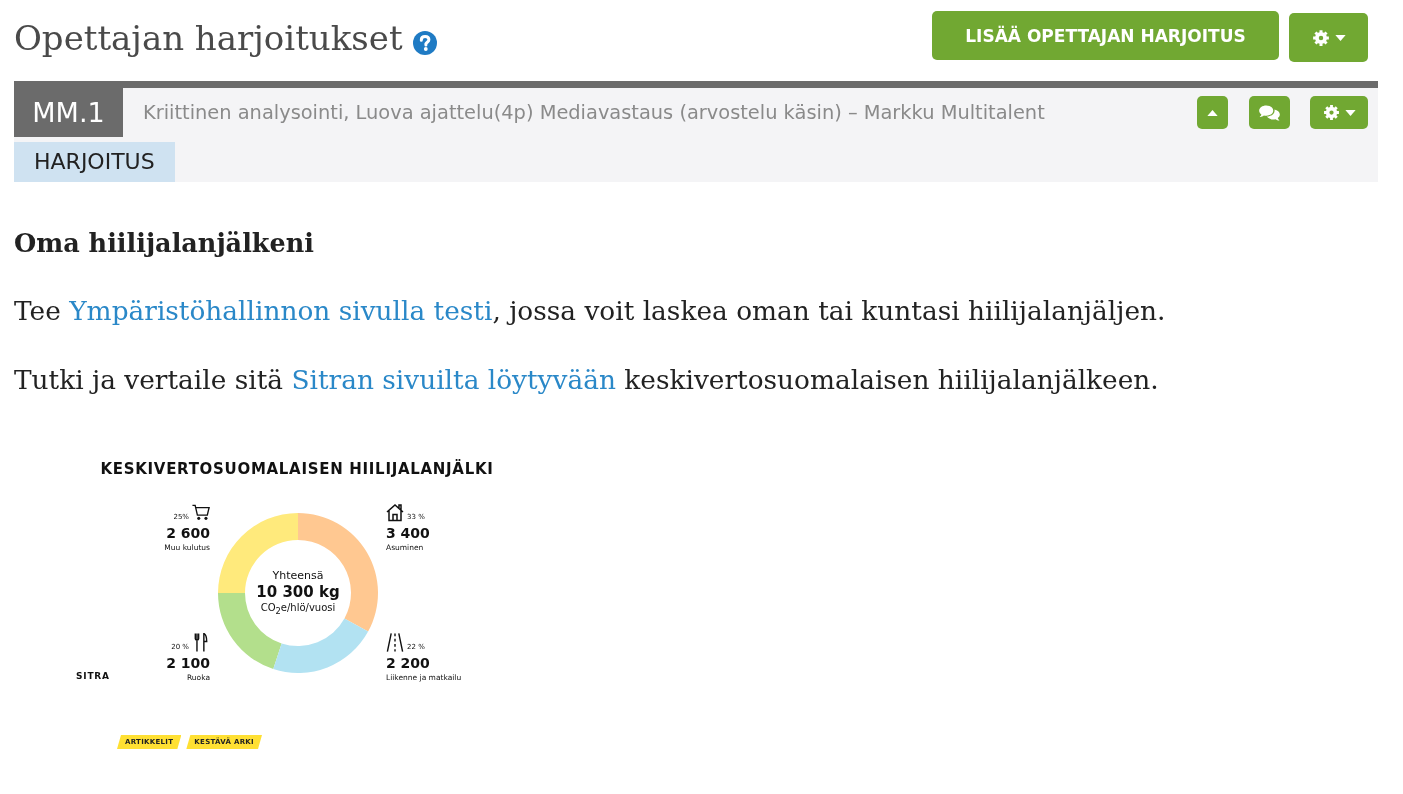 The image size is (1403, 794). What do you see at coordinates (594, 112) in the screenshot?
I see `exercise-description: Kriittinen analysointi, Luova ajattelu(4p) Mediavastaus (arvostelu käsin) – Markku Multitalent` at bounding box center [594, 112].